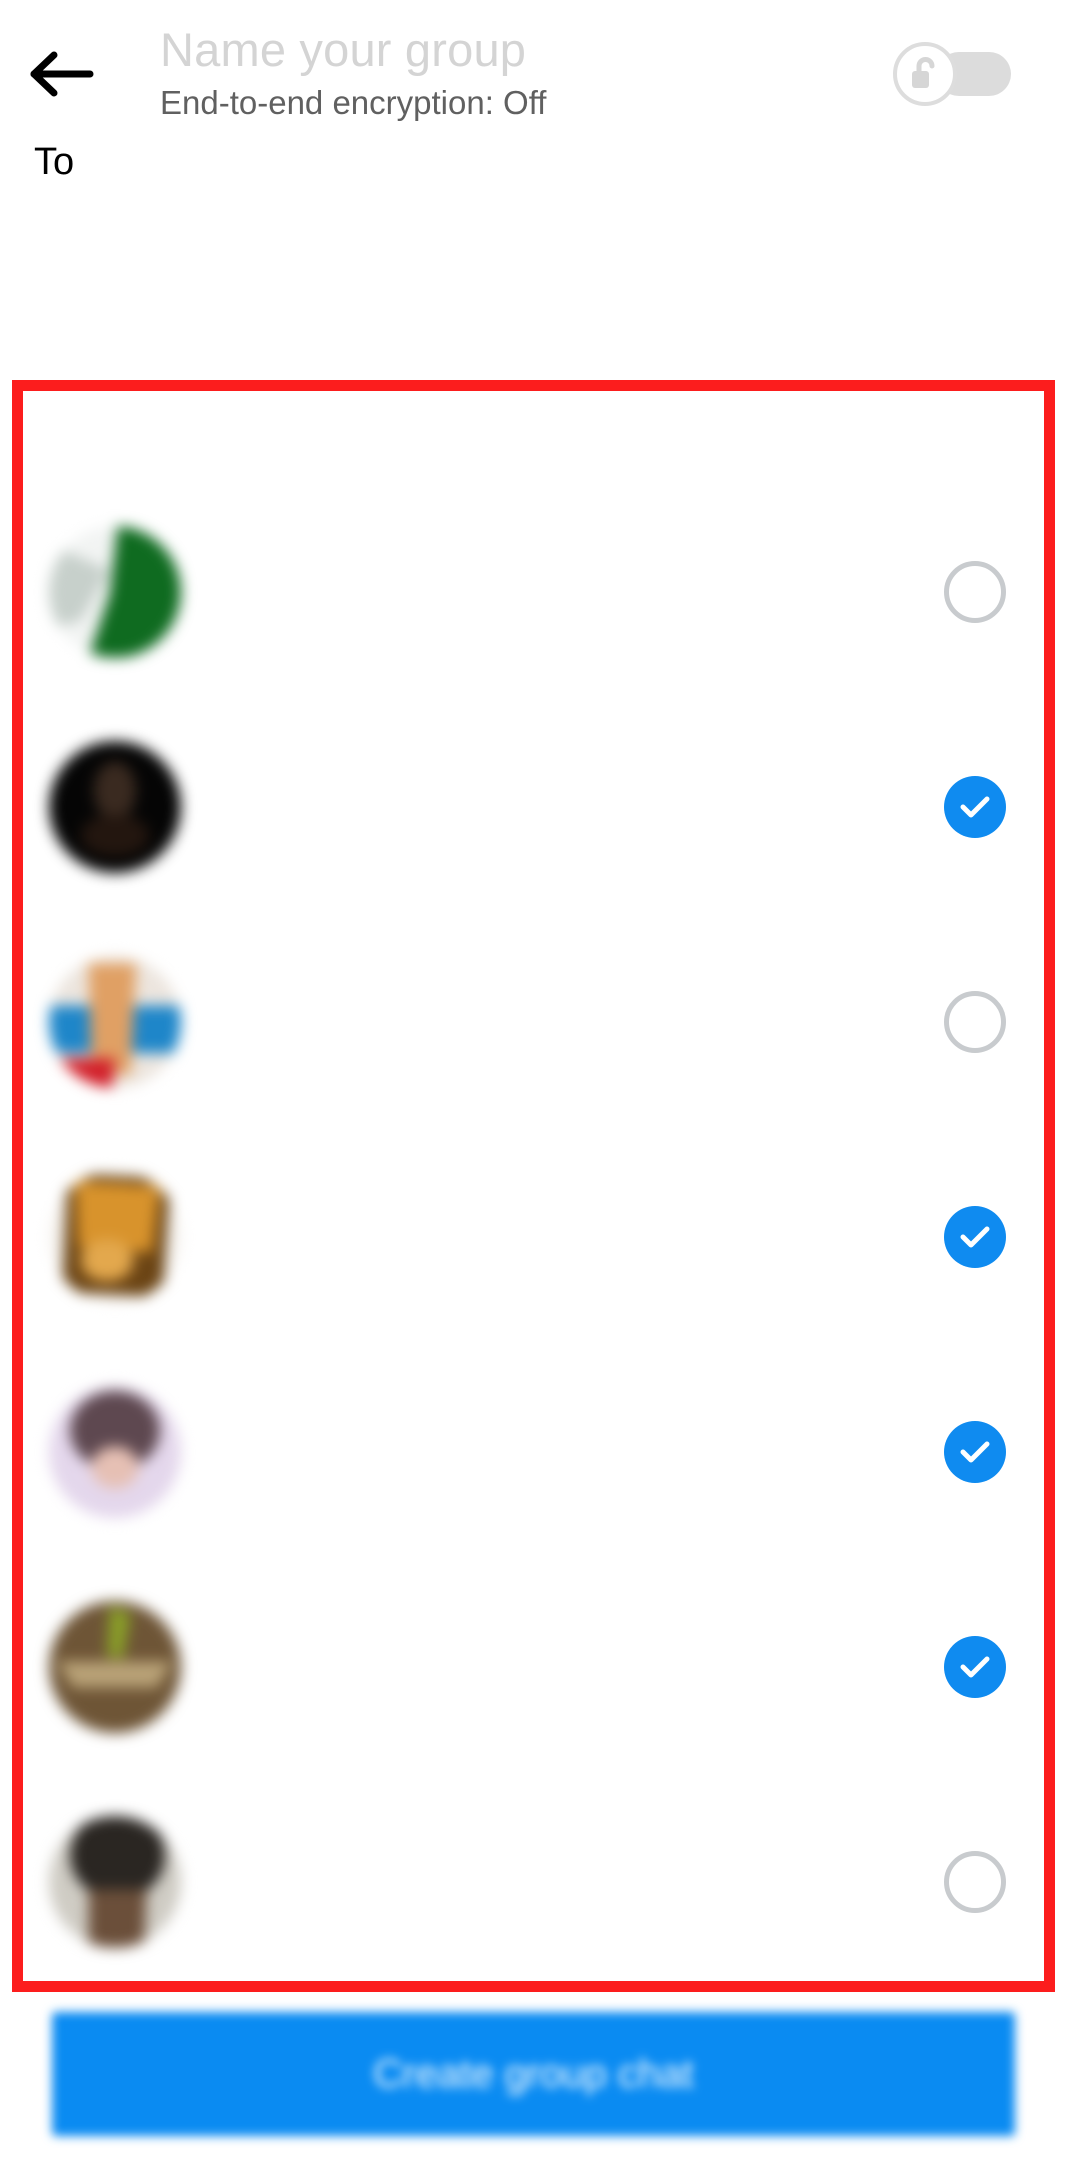  I want to click on to-label: To, so click(54, 162).